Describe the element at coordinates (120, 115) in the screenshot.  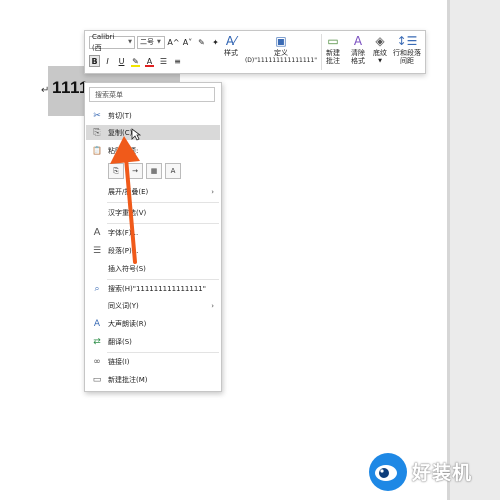
I see `menu-item-label: 剪切(T)` at that location.